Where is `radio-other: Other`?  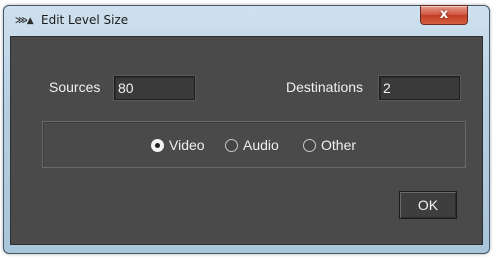 radio-other: Other is located at coordinates (329, 145).